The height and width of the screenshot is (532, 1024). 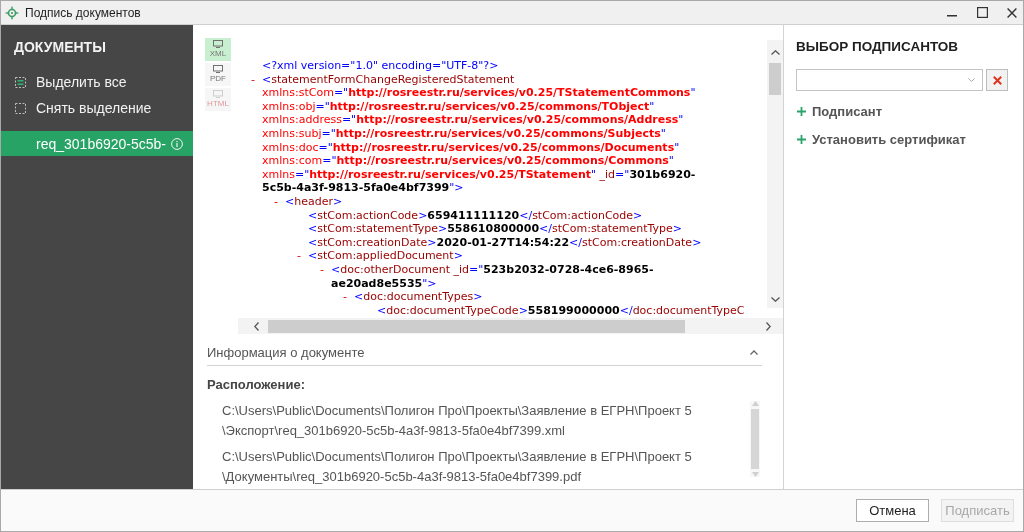 I want to click on xml-line: ae20ad8e5535">, so click(x=384, y=283).